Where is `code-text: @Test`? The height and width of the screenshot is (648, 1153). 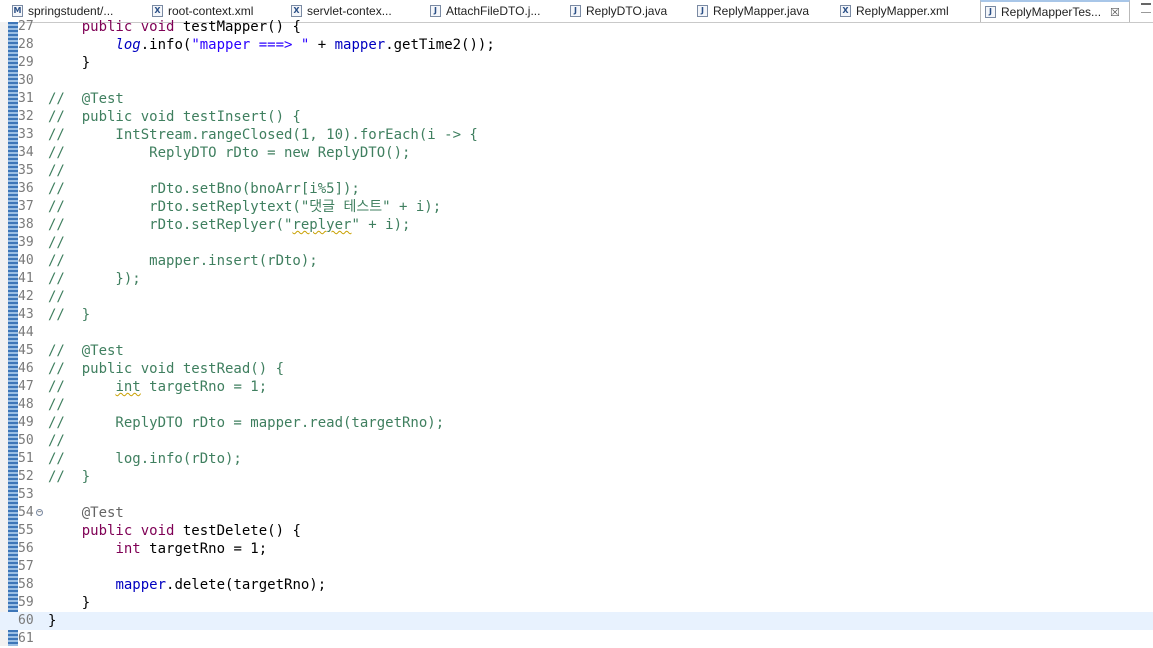
code-text: @Test is located at coordinates (86, 513).